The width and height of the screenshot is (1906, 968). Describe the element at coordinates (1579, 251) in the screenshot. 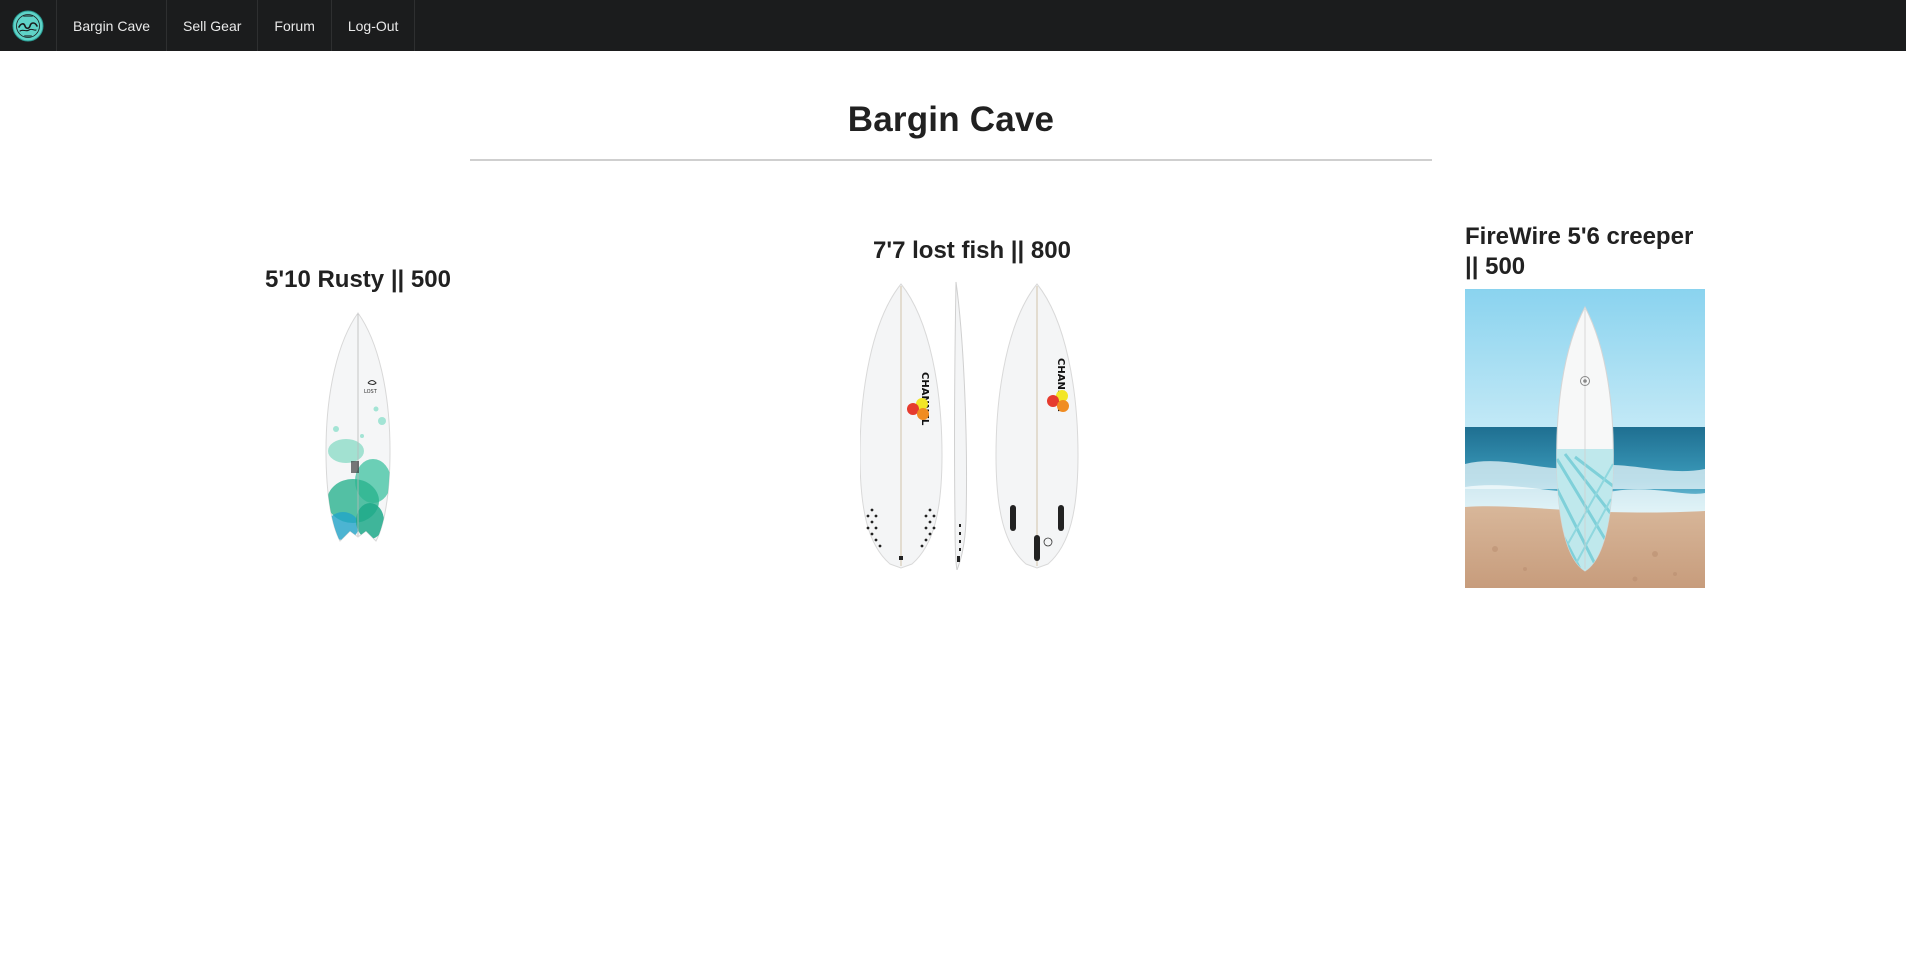

I see `listing-title: FireWire 5'6 creeper || 500` at that location.